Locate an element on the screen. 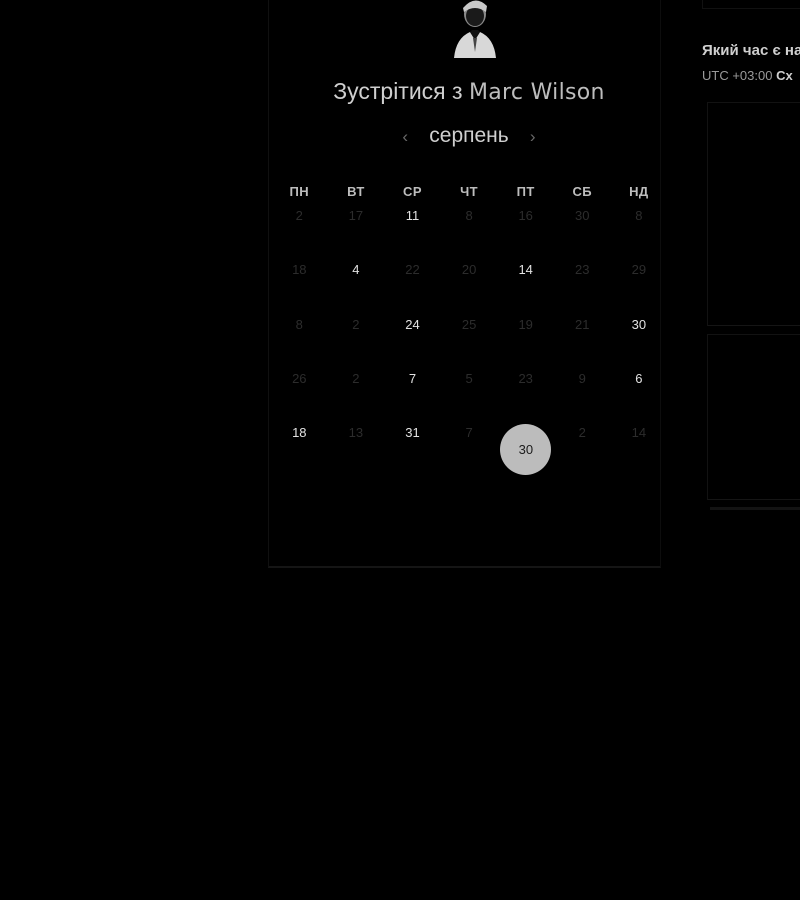  chevron-right-icon: › is located at coordinates (533, 136).